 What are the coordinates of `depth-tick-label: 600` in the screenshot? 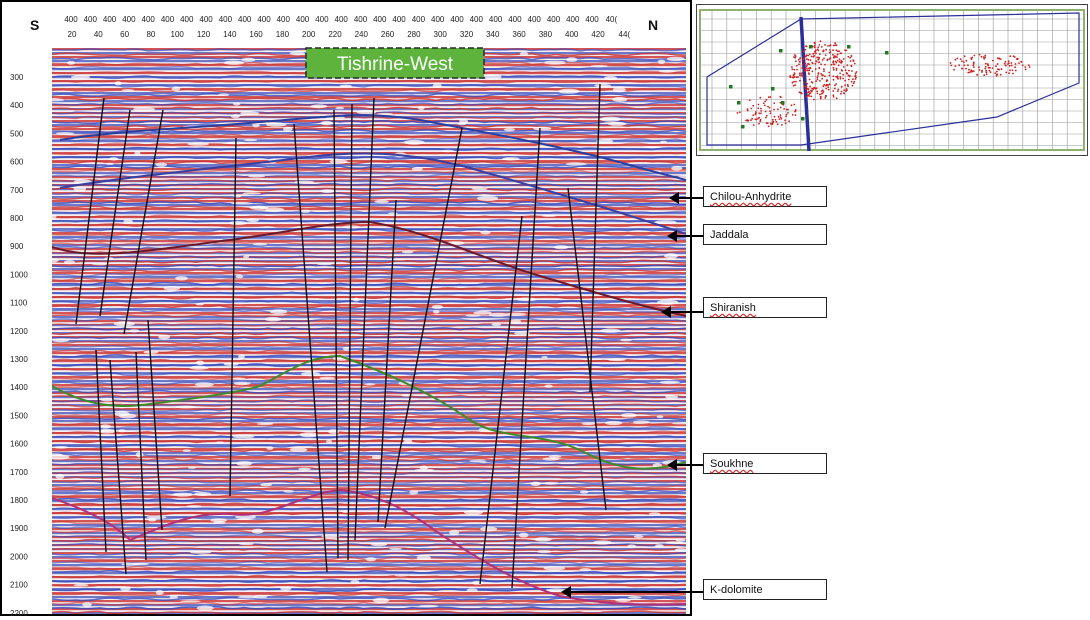 It's located at (17, 162).